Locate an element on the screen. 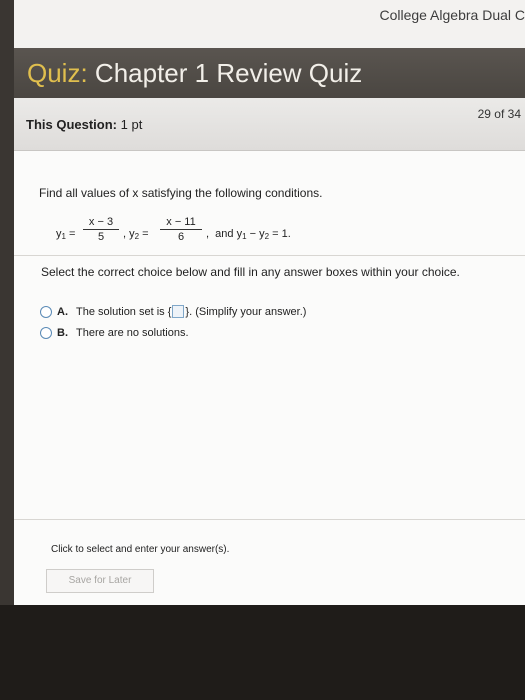 Image resolution: width=525 pixels, height=700 pixels. answer-box is located at coordinates (178, 311).